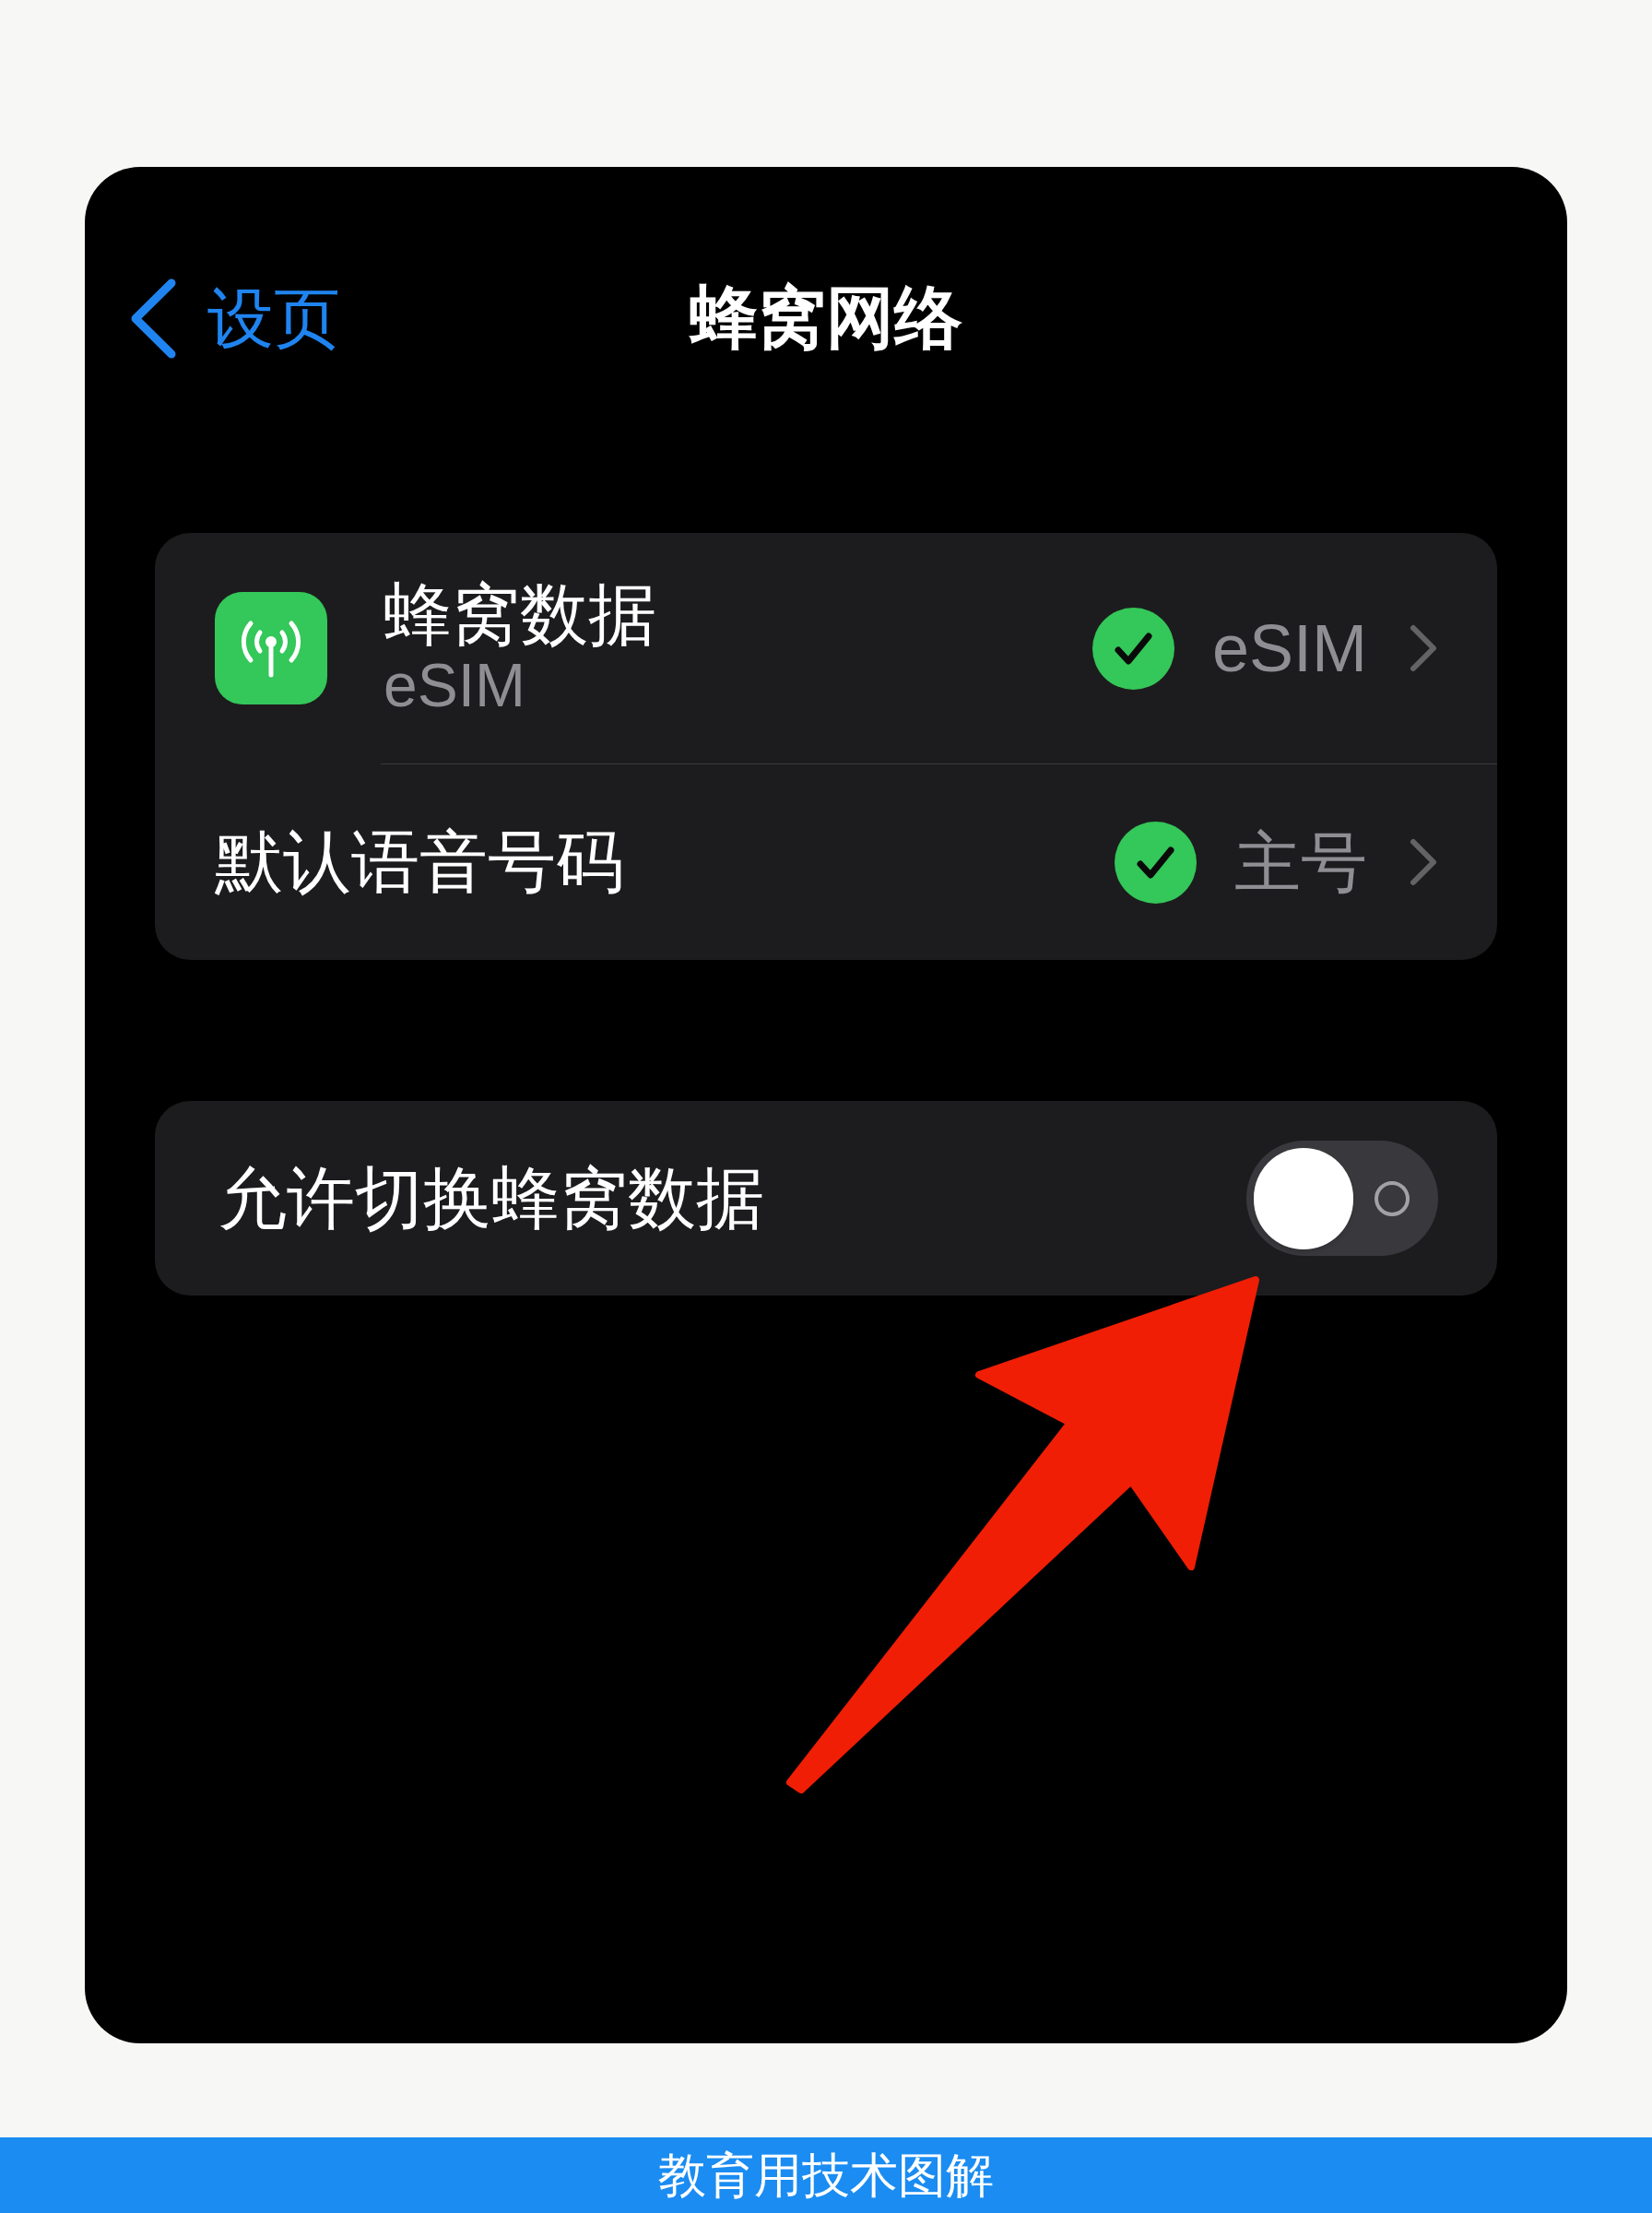  I want to click on row-value: eSIM, so click(1289, 648).